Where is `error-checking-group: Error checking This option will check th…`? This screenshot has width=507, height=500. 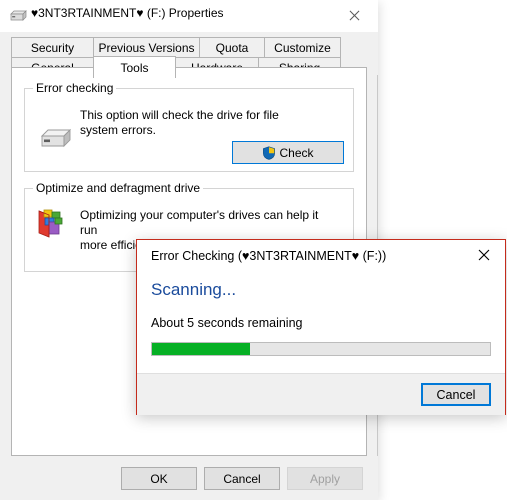
error-checking-group: Error checking This option will check th… is located at coordinates (189, 126).